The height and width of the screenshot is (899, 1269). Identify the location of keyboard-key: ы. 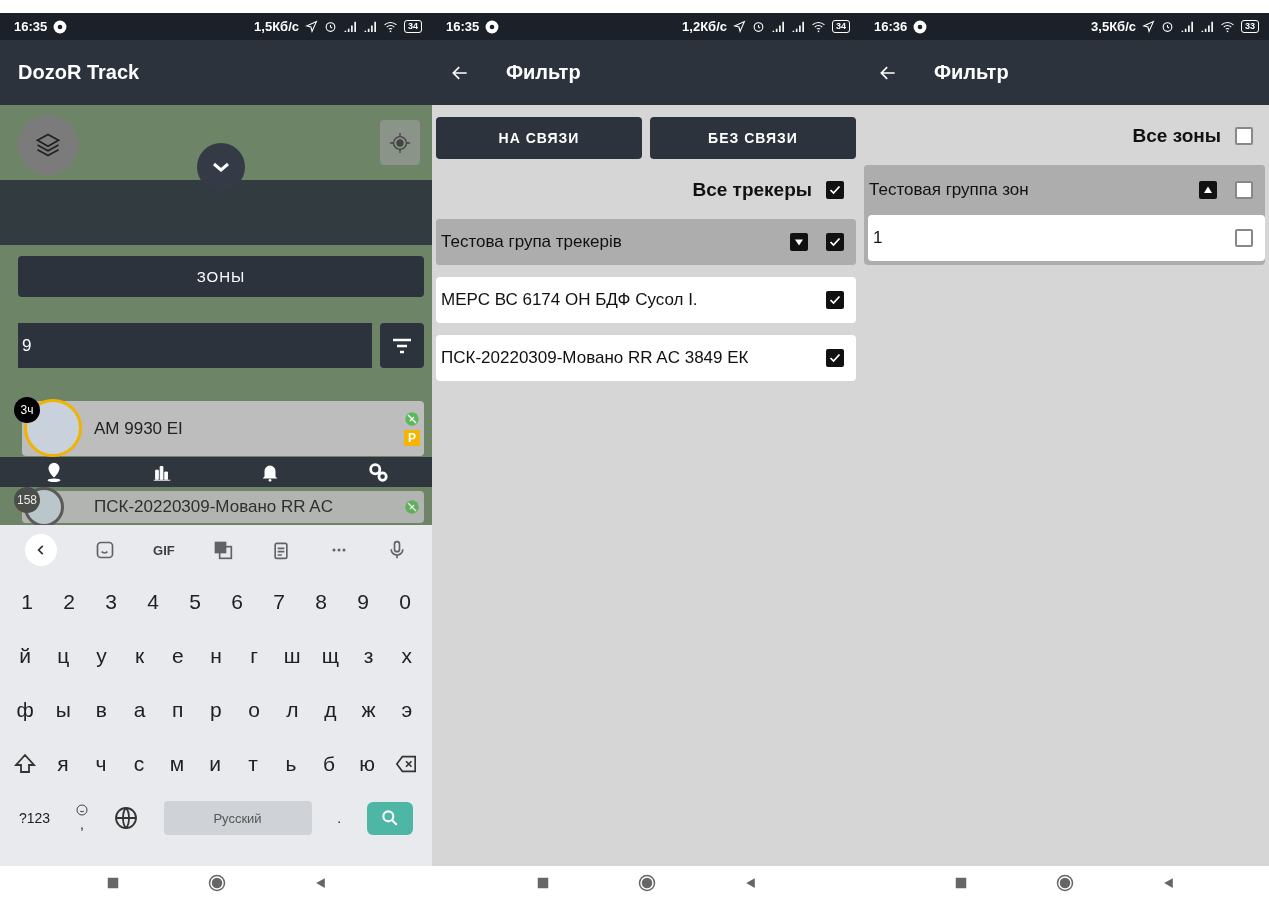
(63, 710).